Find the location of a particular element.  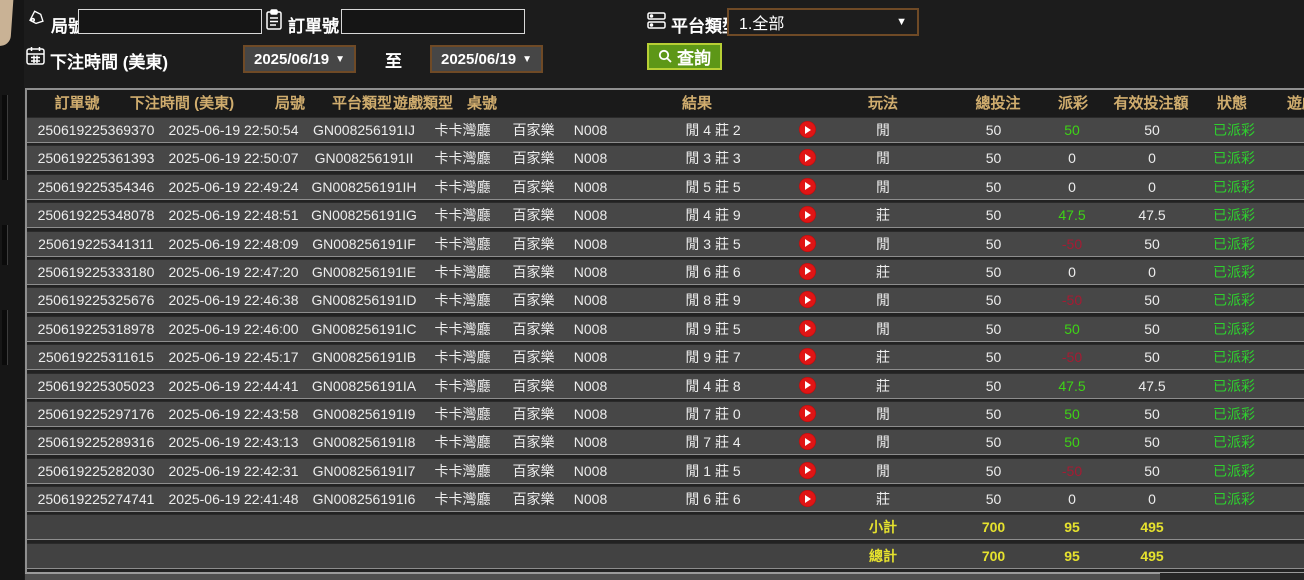

cell-round_no: GN008256191IJ is located at coordinates (364, 130).